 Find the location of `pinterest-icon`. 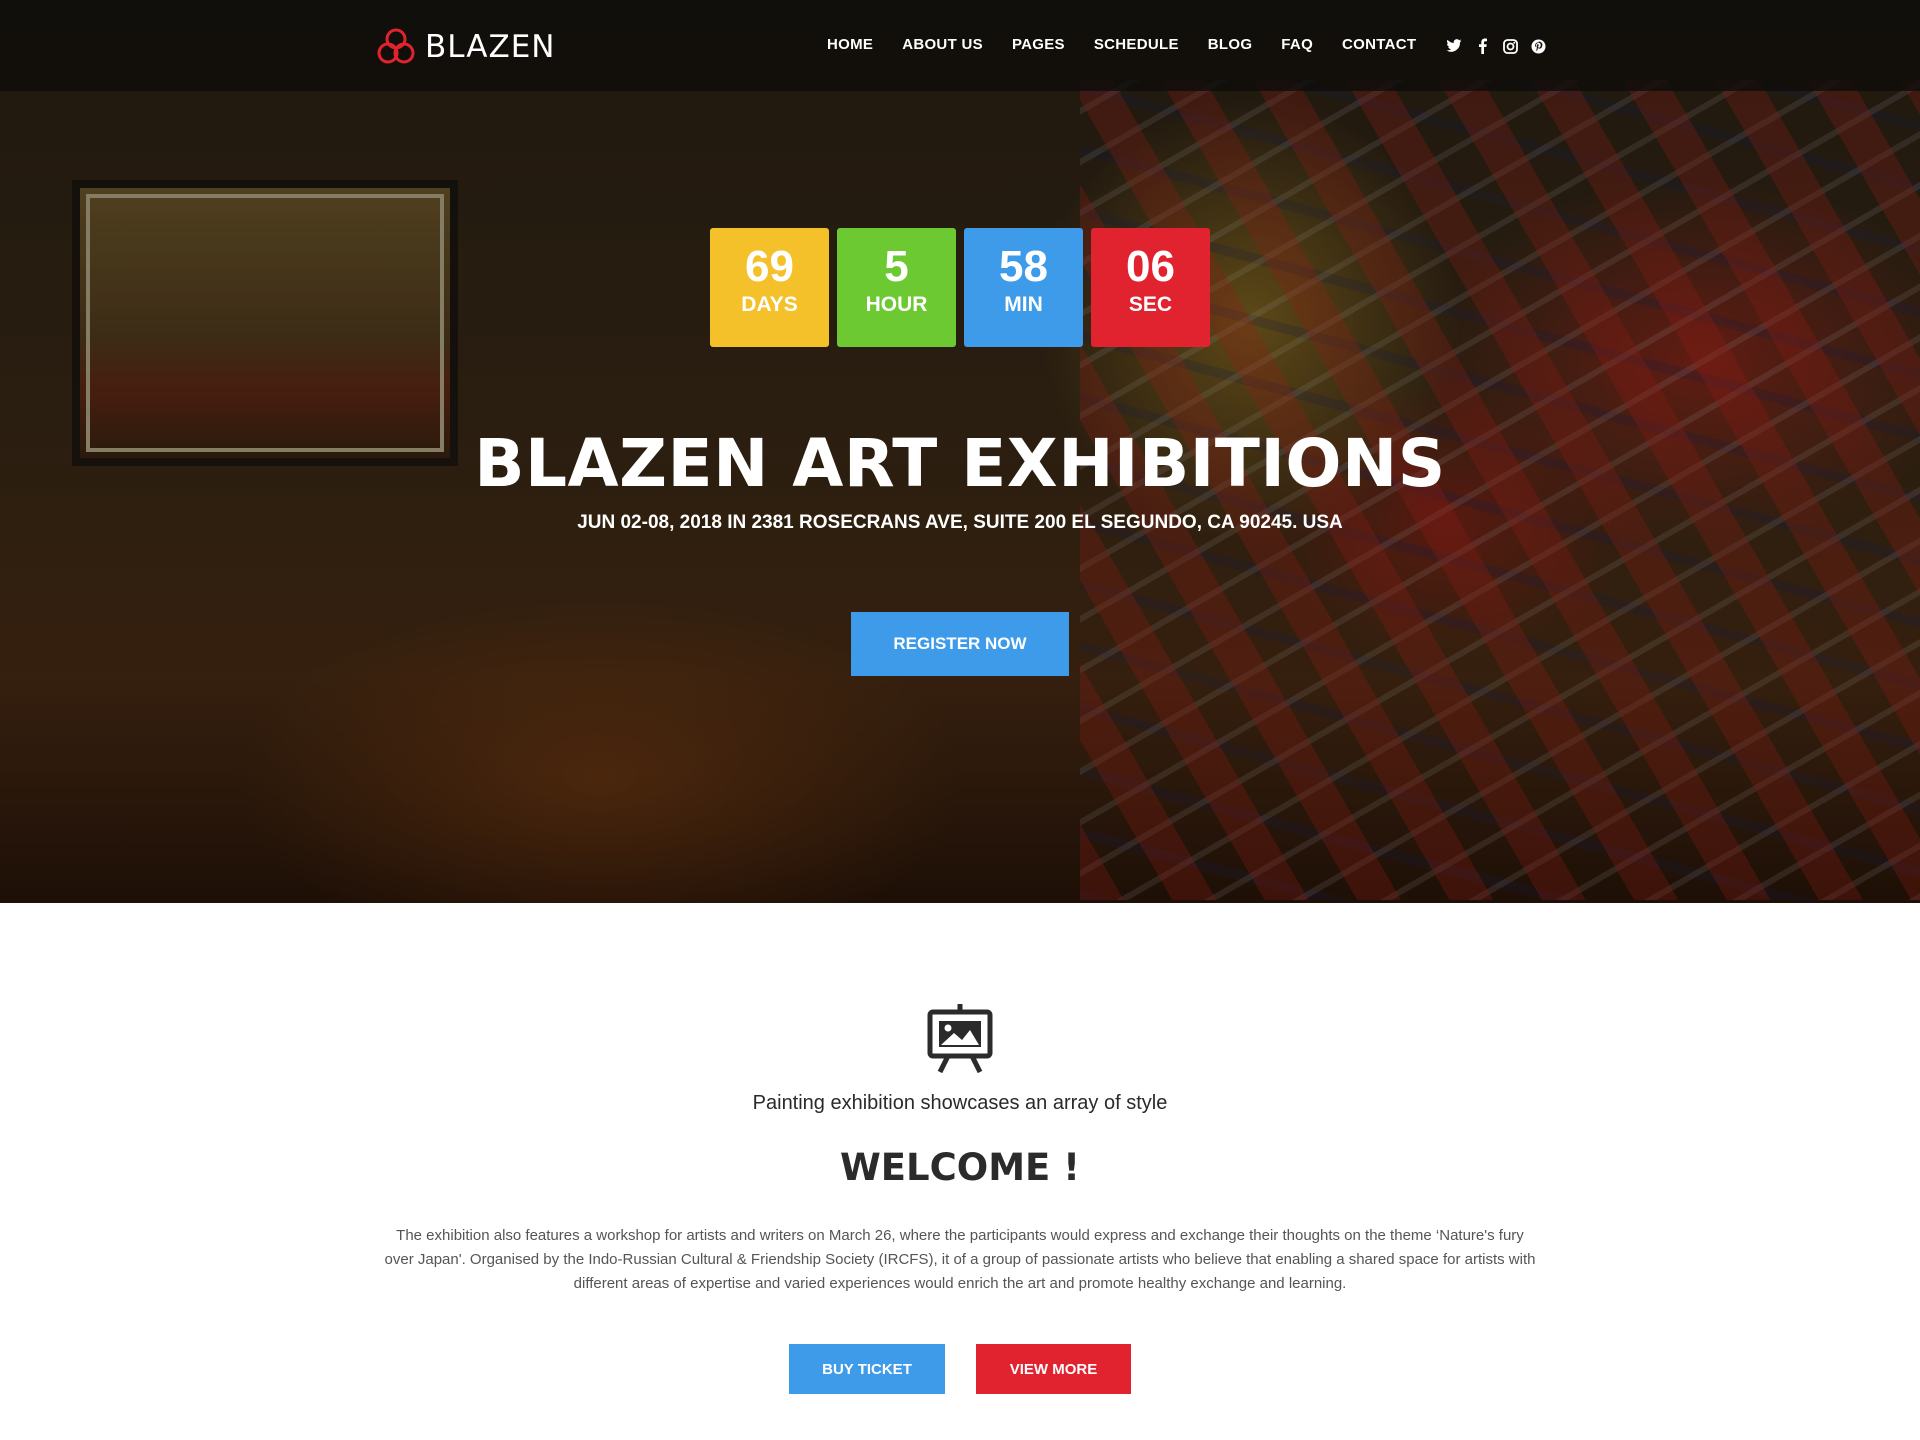

pinterest-icon is located at coordinates (1538, 46).